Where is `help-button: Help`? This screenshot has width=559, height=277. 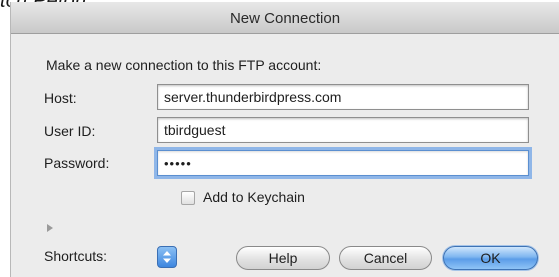 help-button: Help is located at coordinates (283, 258).